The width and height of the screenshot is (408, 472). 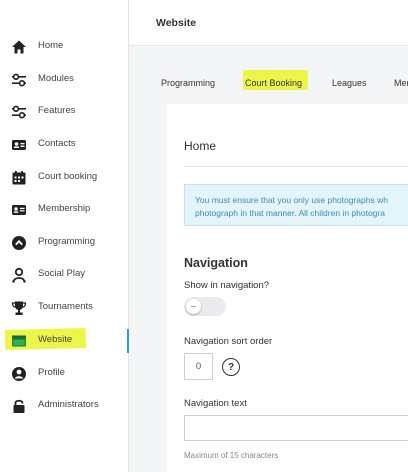 I want to click on browser-icon, so click(x=19, y=341).